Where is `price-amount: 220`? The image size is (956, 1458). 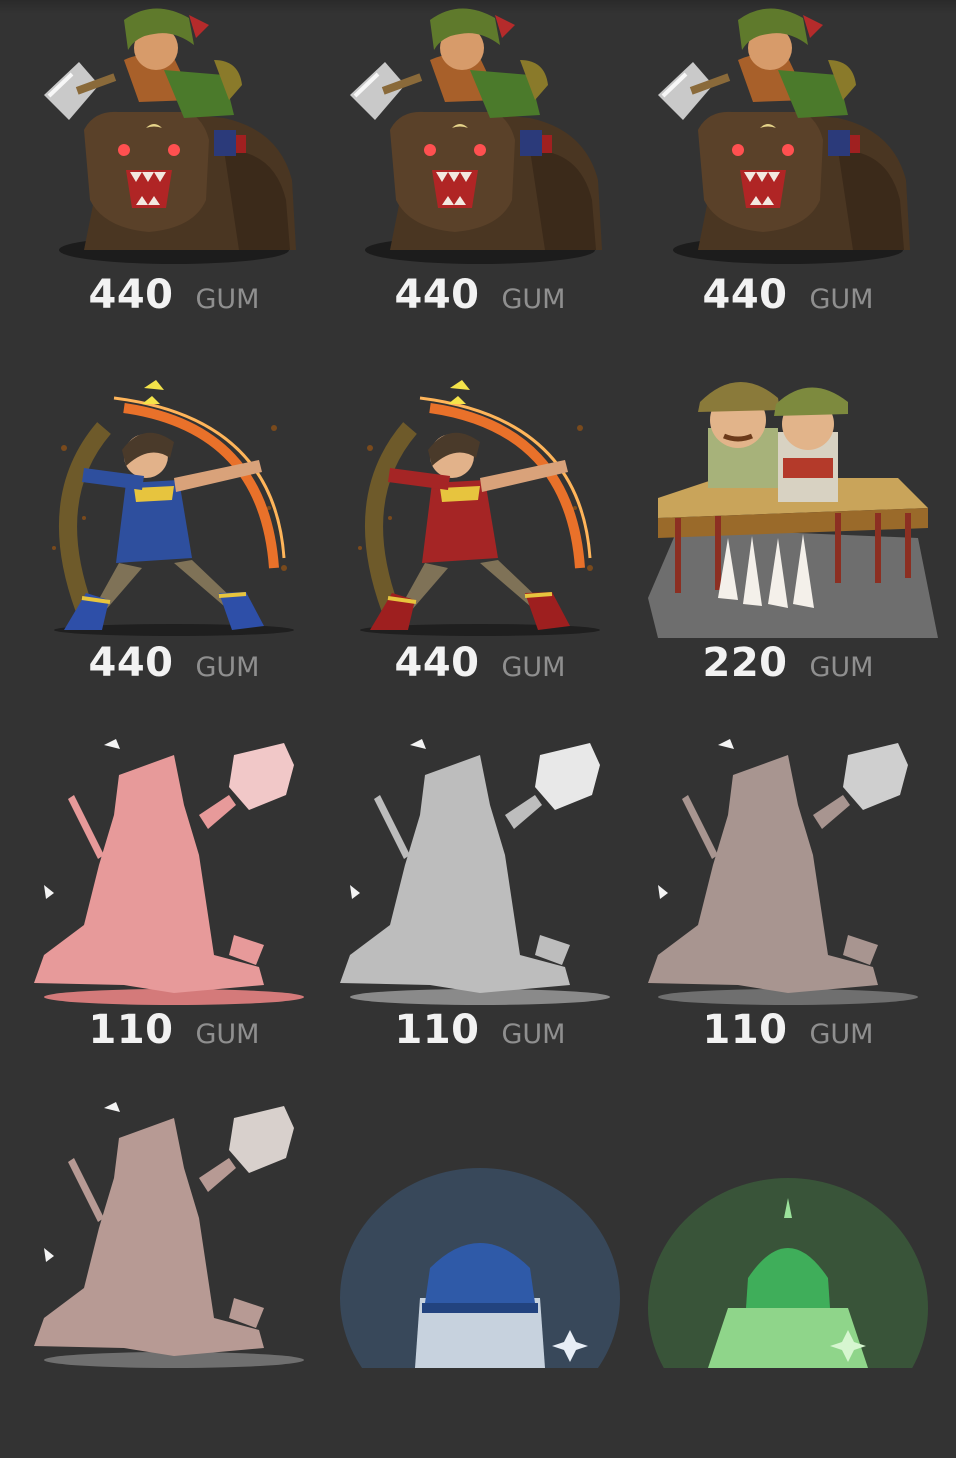
price-amount: 220 is located at coordinates (745, 663).